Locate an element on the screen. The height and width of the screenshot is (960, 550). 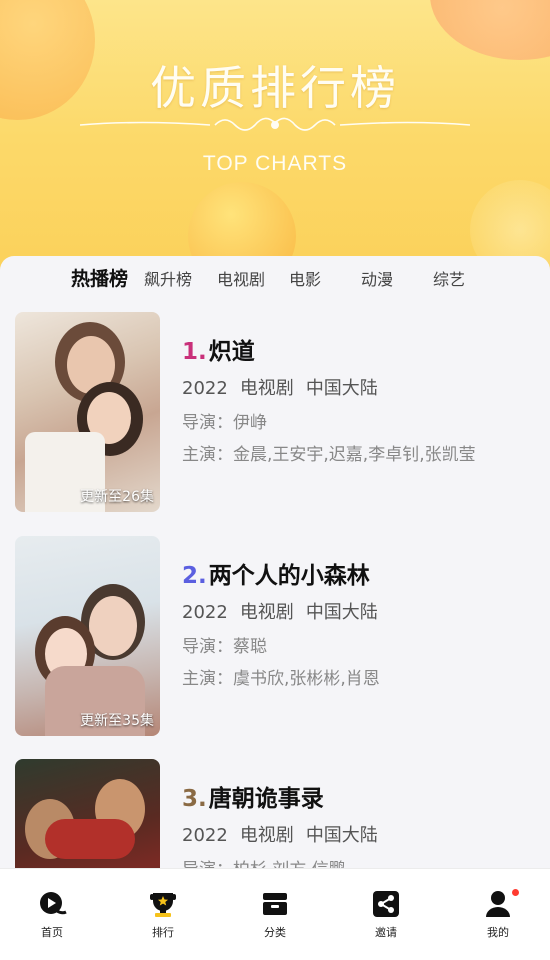
item-title: 3.唐朝诡事录 is located at coordinates (253, 796).